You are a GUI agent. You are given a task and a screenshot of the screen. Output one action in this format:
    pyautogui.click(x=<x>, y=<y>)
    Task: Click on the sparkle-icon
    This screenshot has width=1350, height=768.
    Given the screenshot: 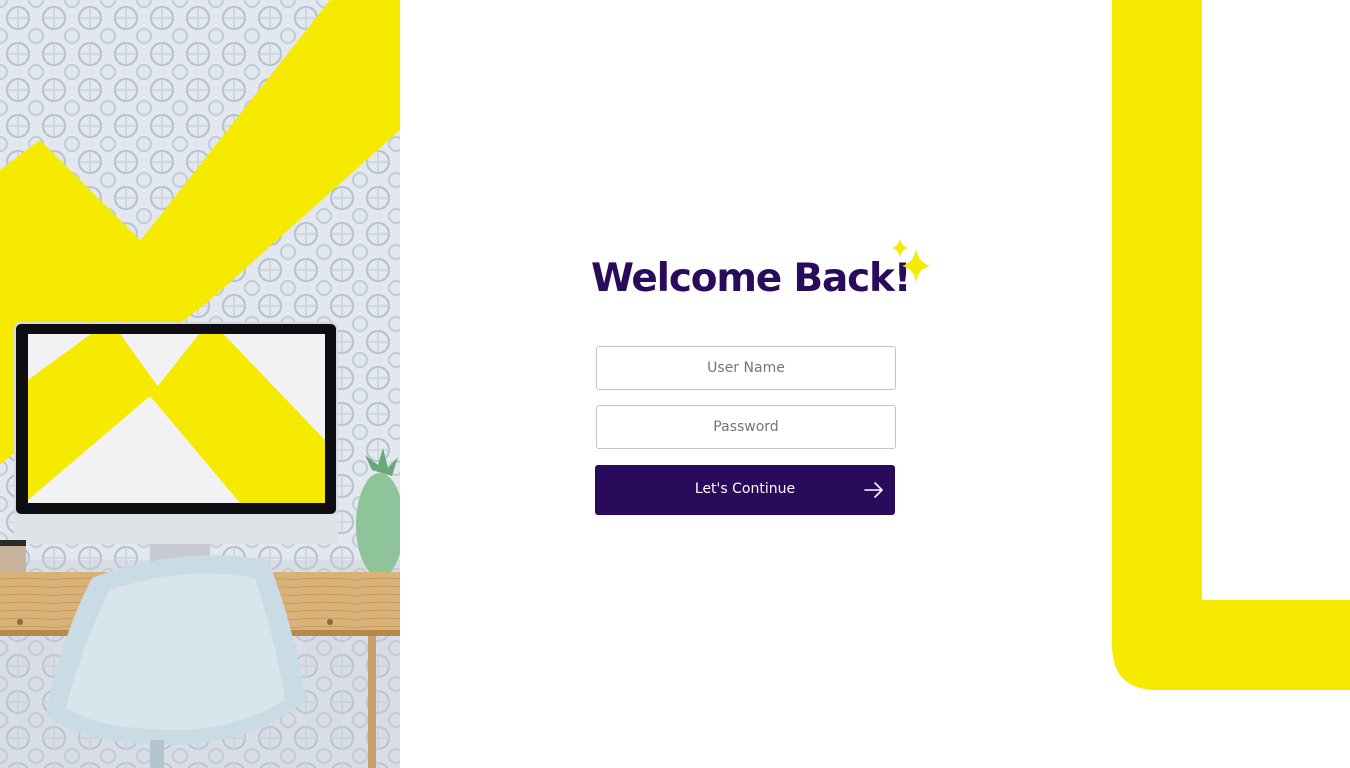 What is the action you would take?
    pyautogui.click(x=911, y=260)
    